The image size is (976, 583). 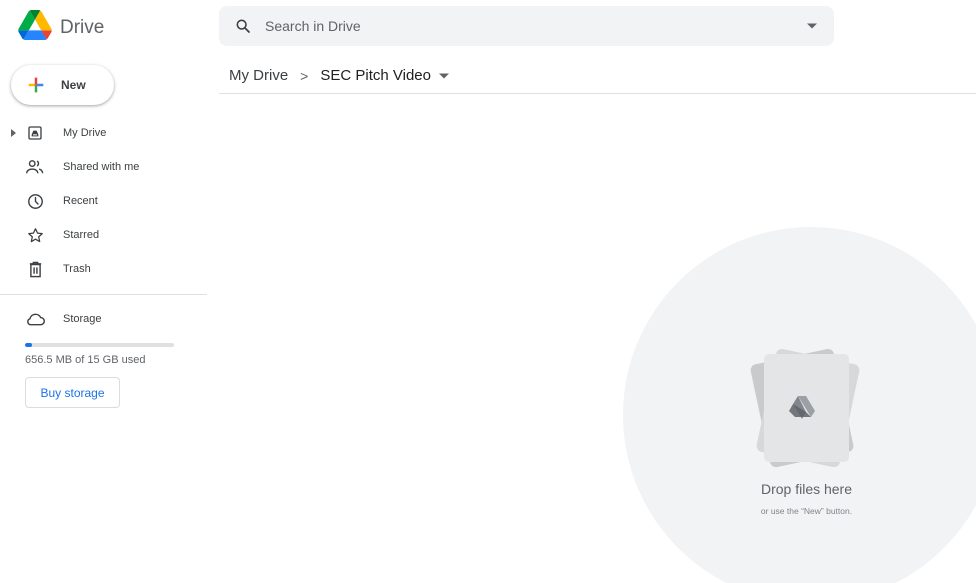 I want to click on sidebar-item-label: Starred, so click(x=81, y=235).